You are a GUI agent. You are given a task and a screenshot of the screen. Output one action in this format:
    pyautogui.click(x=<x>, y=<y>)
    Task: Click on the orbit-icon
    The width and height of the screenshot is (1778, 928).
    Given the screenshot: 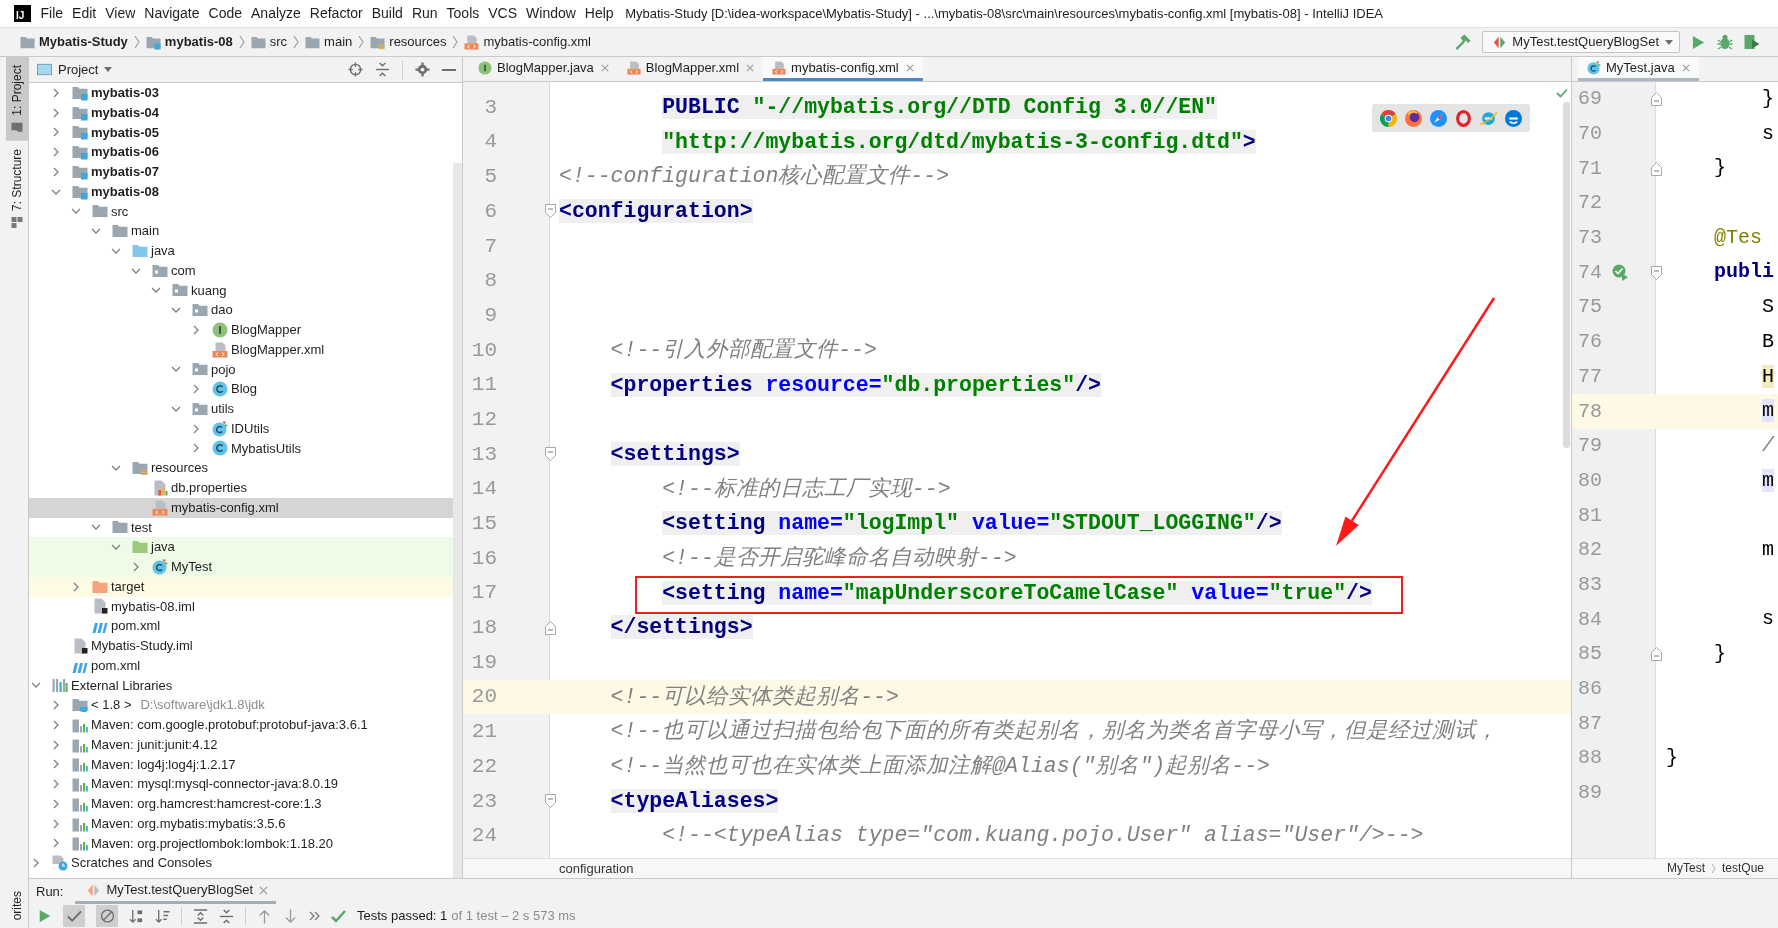 What is the action you would take?
    pyautogui.click(x=1488, y=118)
    